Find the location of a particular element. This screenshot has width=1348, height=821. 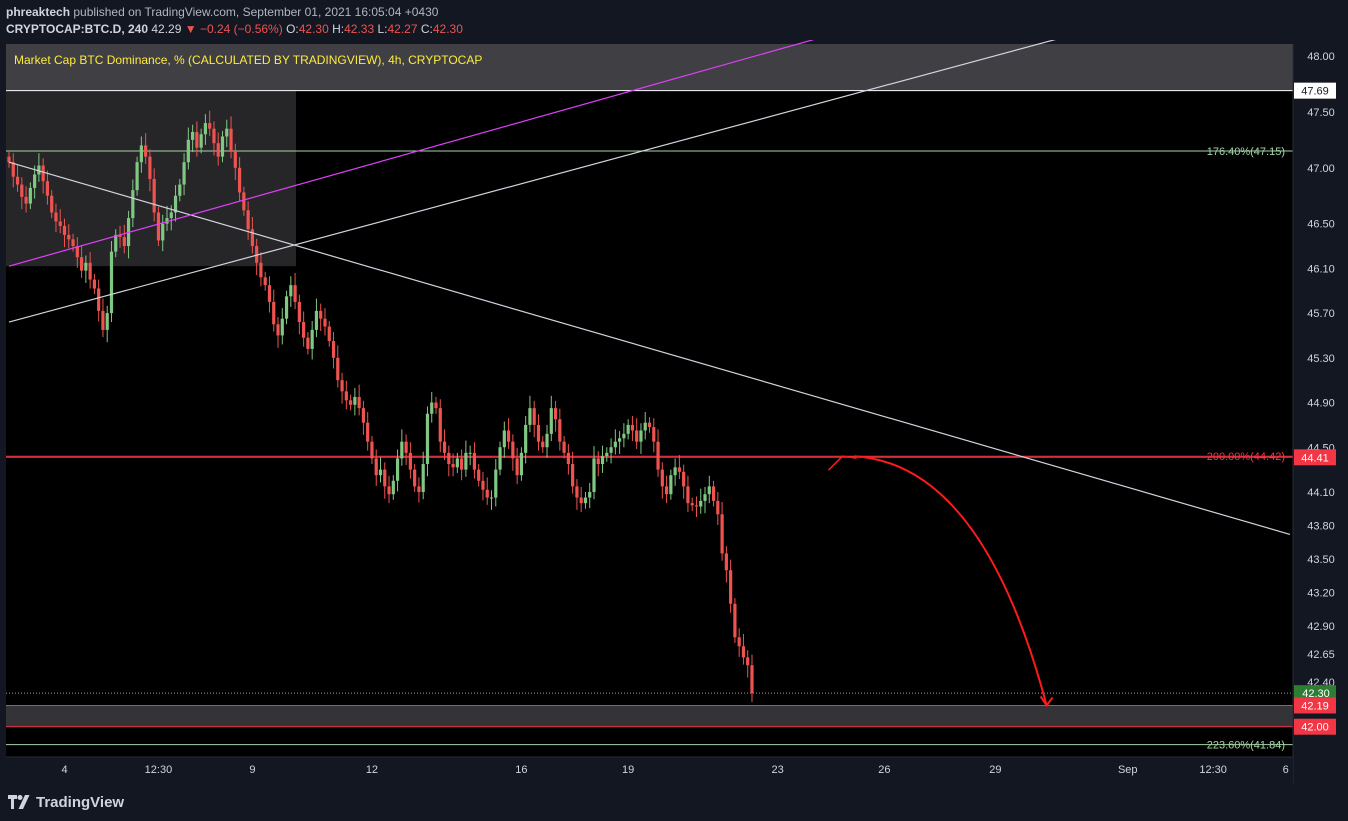

down-arrow-icon: ▼ is located at coordinates (190, 29).